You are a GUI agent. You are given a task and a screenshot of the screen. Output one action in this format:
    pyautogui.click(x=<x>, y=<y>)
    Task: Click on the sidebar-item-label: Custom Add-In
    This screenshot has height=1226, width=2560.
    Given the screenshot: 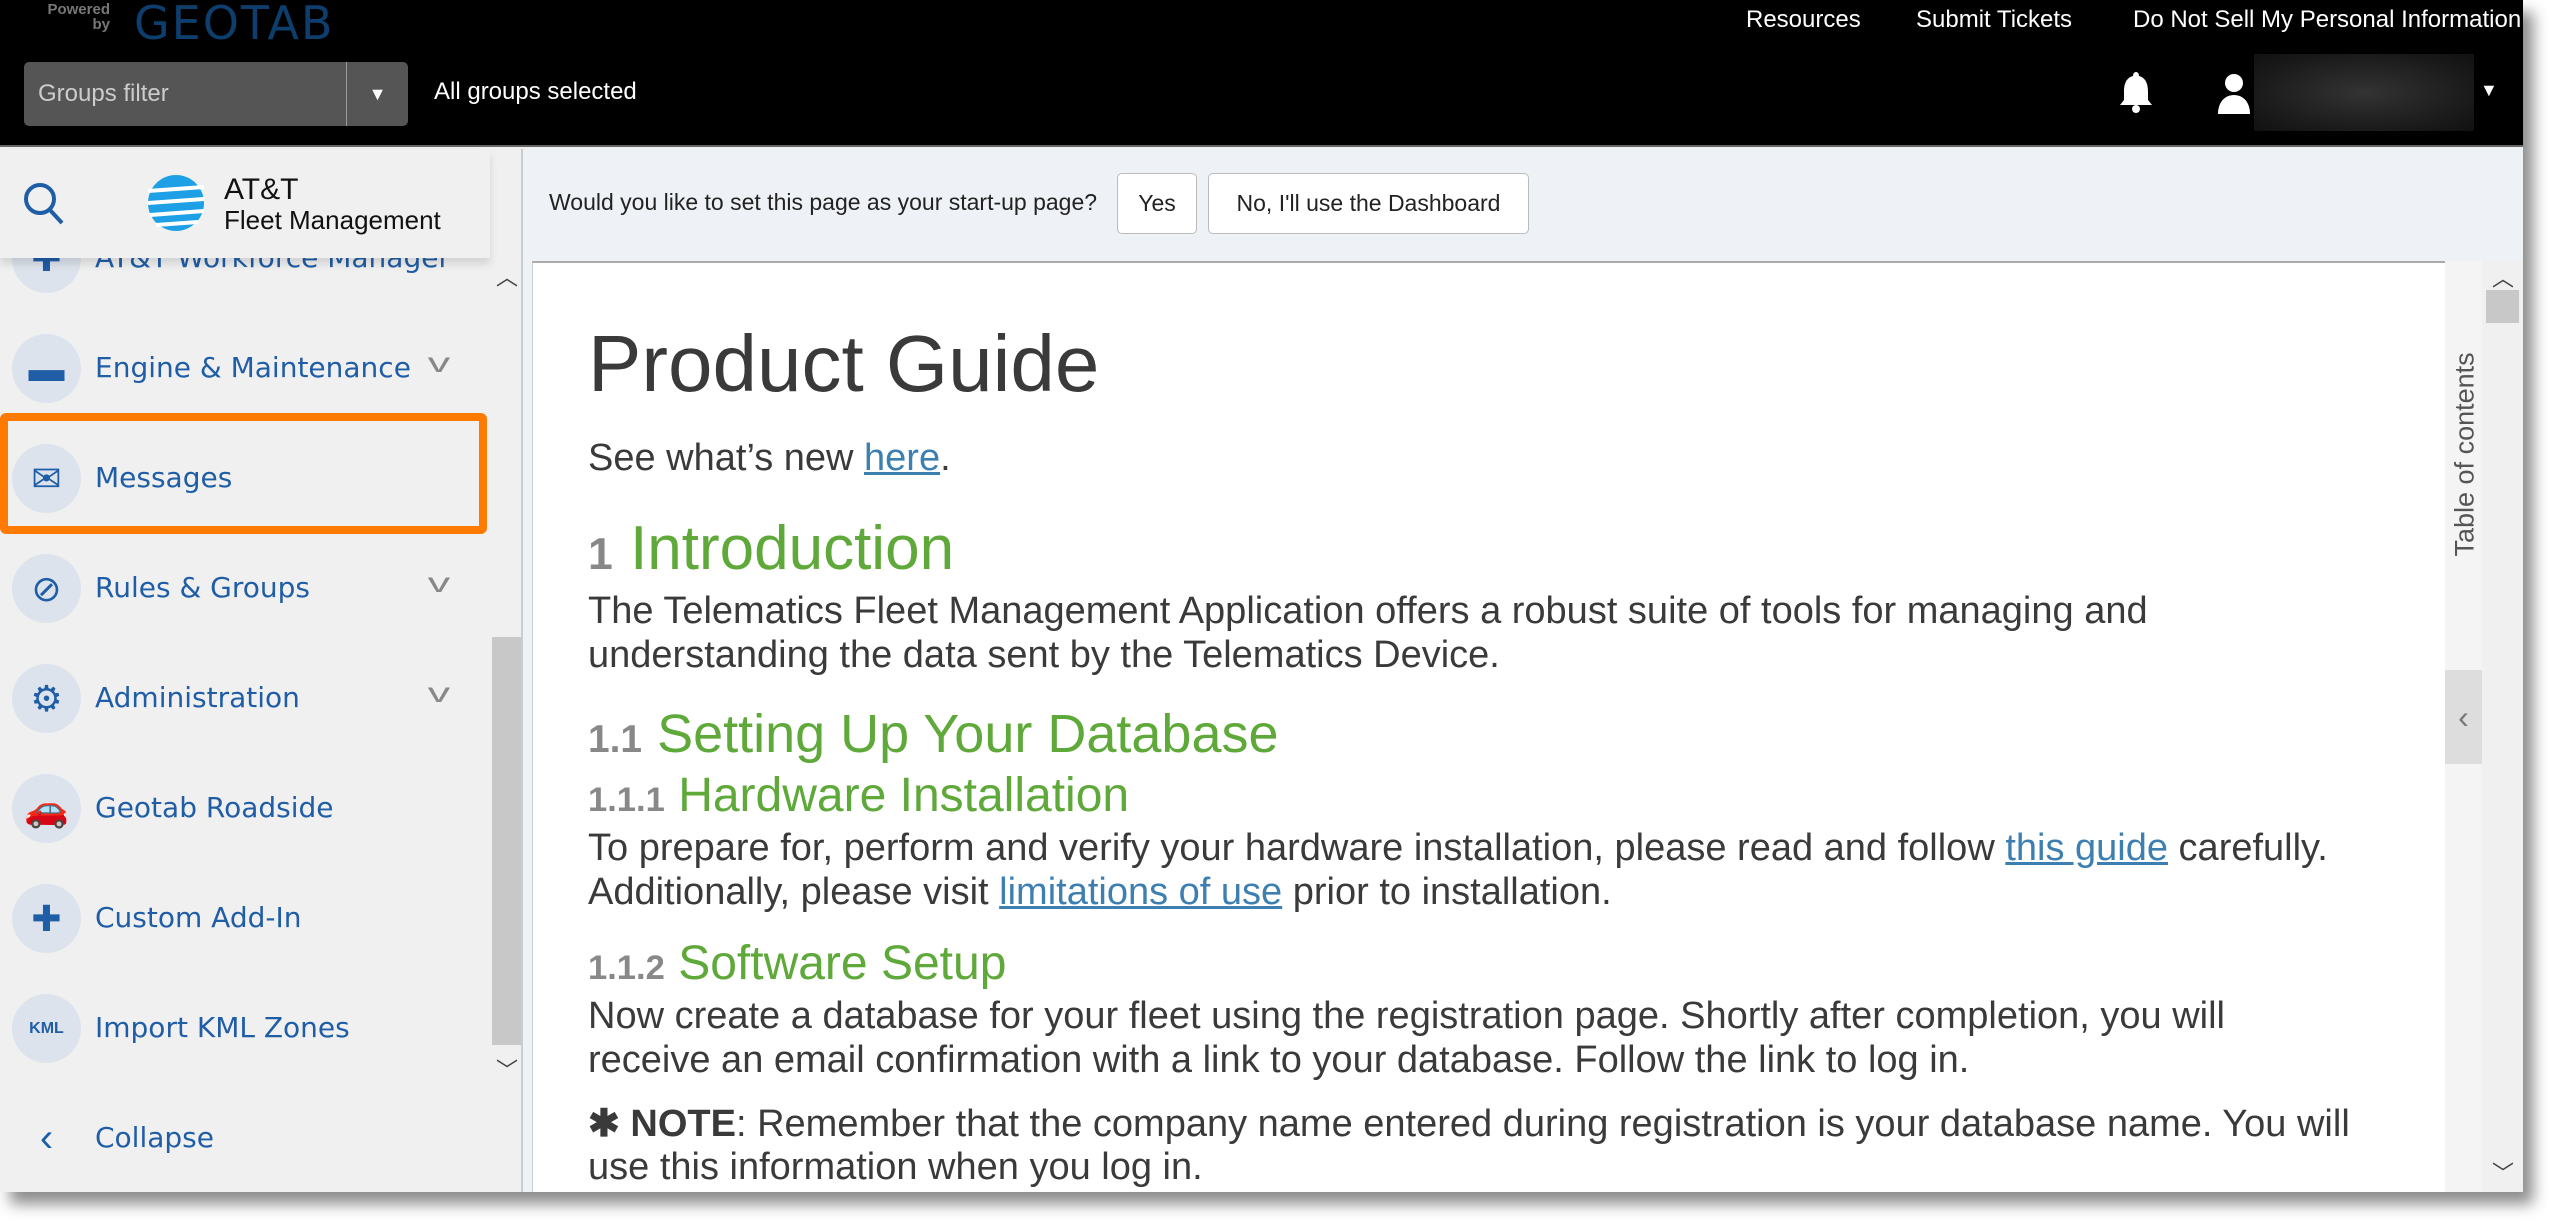 What is the action you would take?
    pyautogui.click(x=198, y=917)
    